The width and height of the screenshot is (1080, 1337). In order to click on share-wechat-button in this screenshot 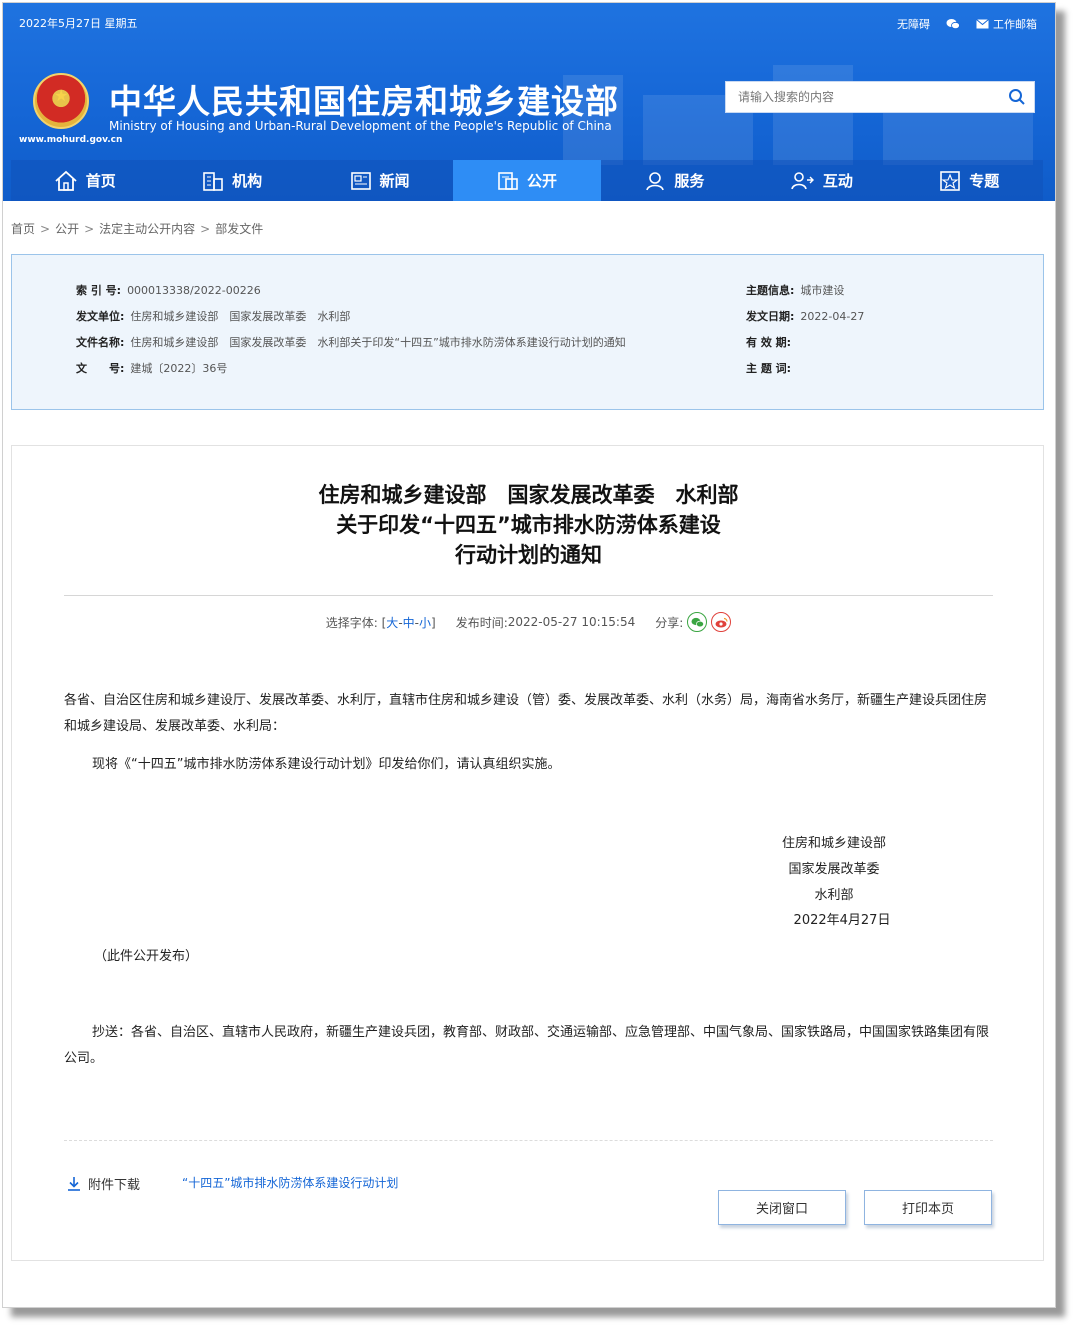, I will do `click(697, 622)`.